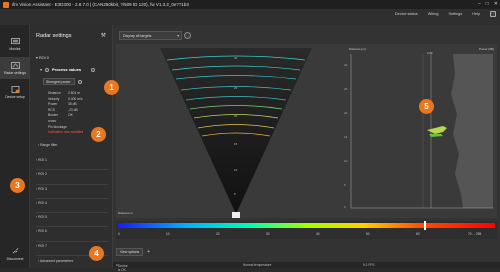 Image resolution: width=500 pixels, height=272 pixels. Describe the element at coordinates (418, 234) in the screenshot. I see `scale-label: 60` at that location.